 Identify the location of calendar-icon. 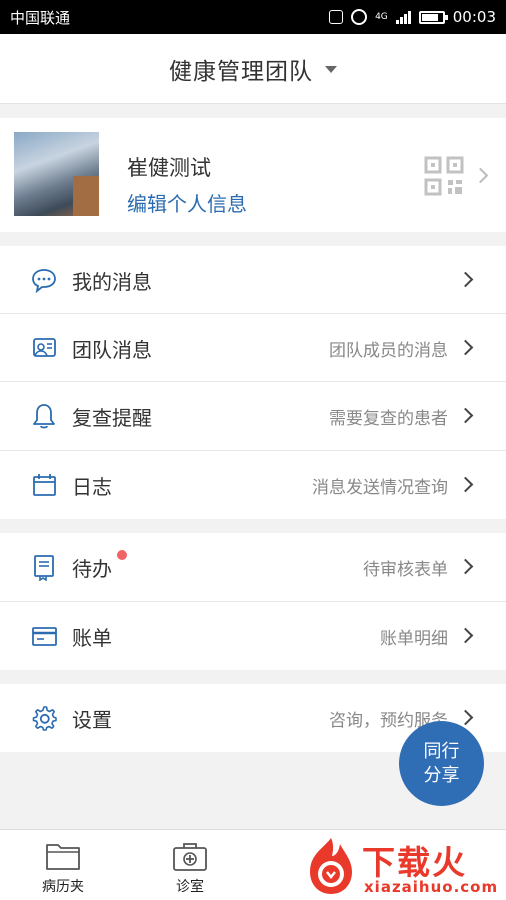
(44, 485).